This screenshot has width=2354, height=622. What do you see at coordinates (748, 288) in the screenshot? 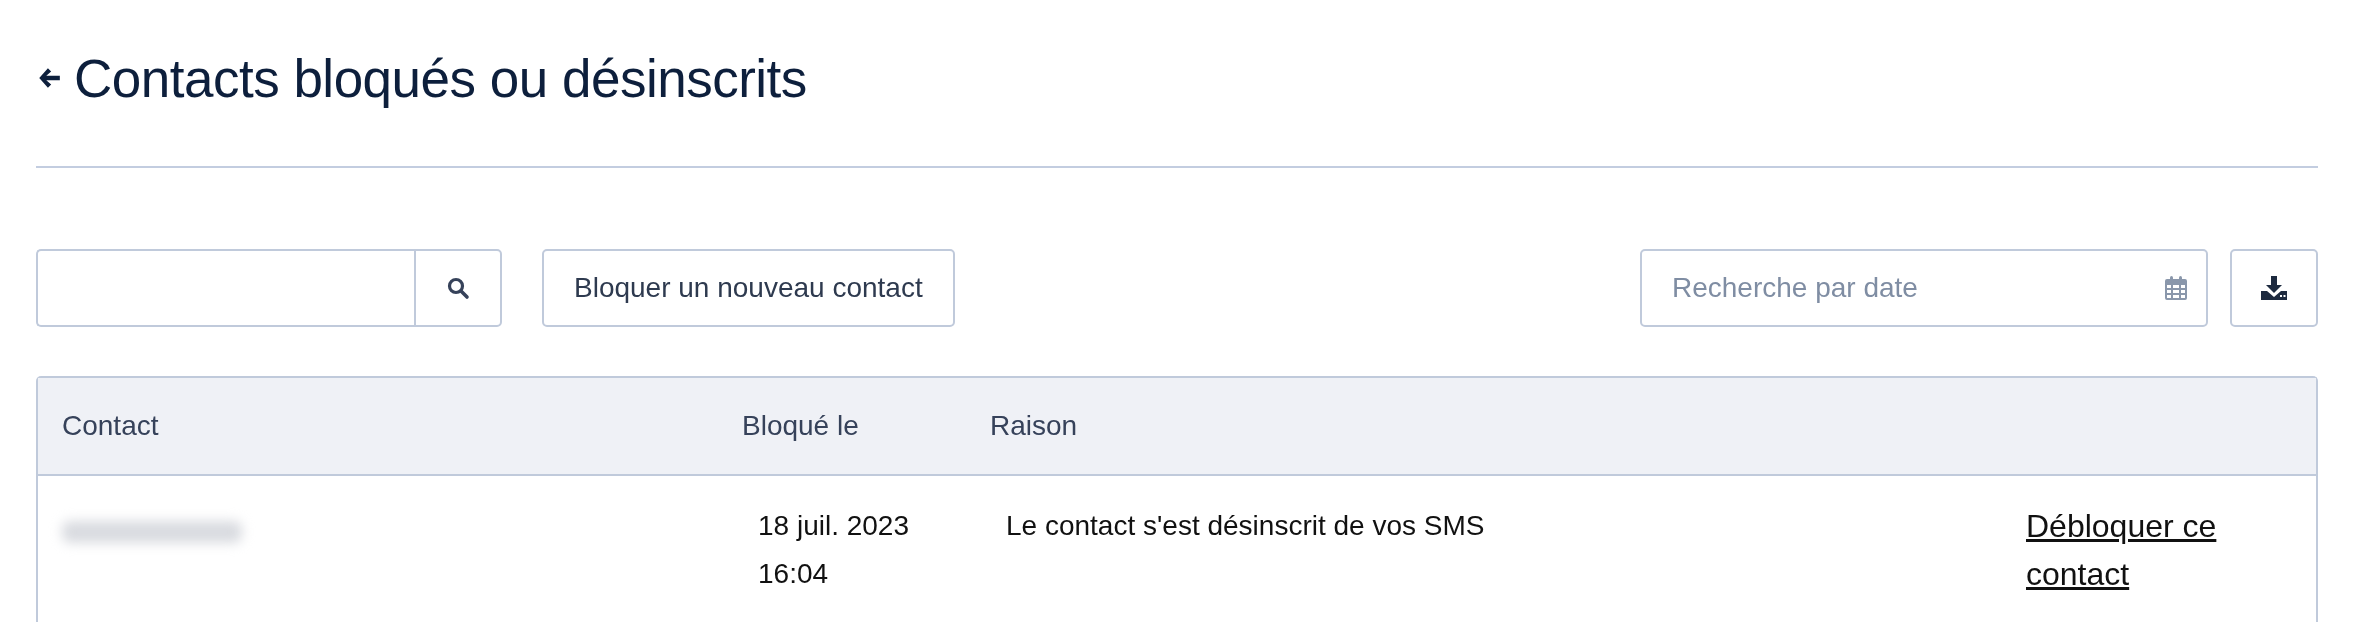
I see `block-contact-button: Bloquer un nouveau contact` at bounding box center [748, 288].